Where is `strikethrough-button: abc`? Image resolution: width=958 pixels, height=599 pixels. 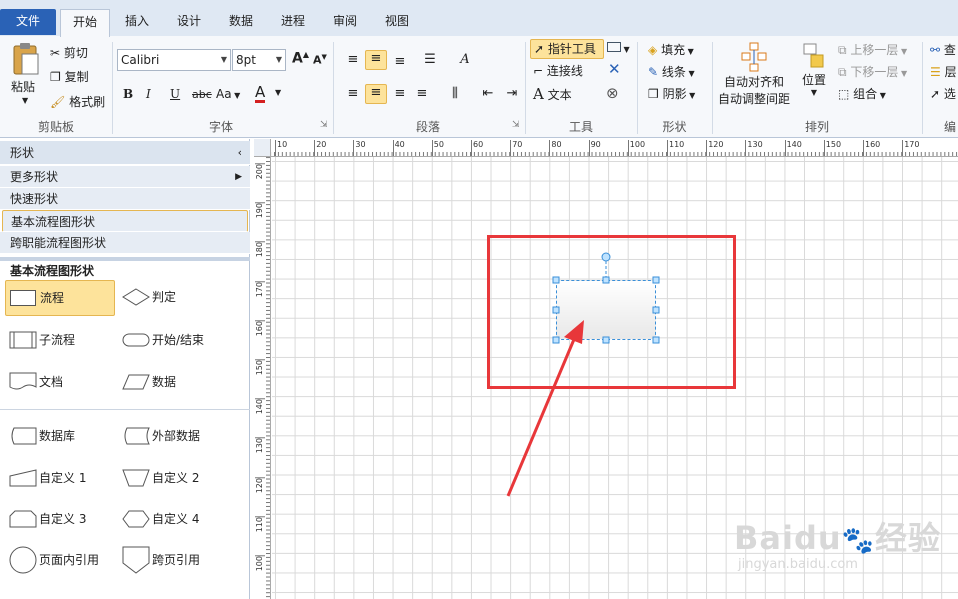 strikethrough-button: abc is located at coordinates (202, 94).